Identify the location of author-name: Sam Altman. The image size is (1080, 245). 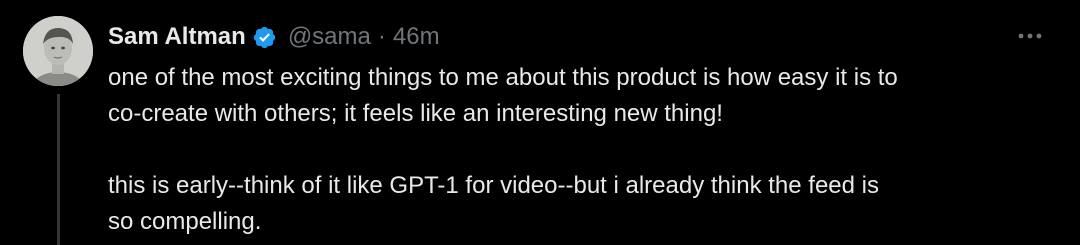
(177, 37).